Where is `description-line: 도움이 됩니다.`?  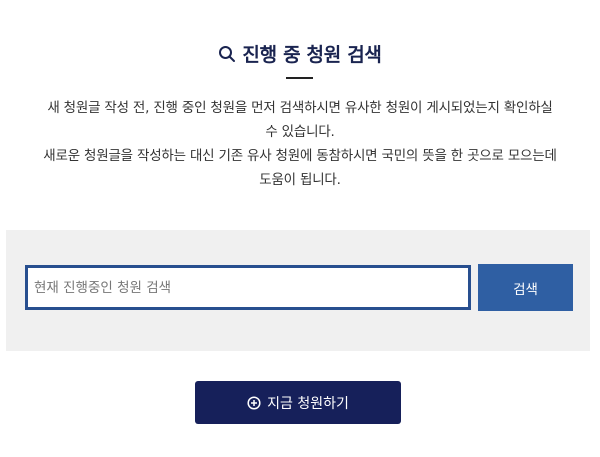
description-line: 도움이 됩니다. is located at coordinates (300, 180).